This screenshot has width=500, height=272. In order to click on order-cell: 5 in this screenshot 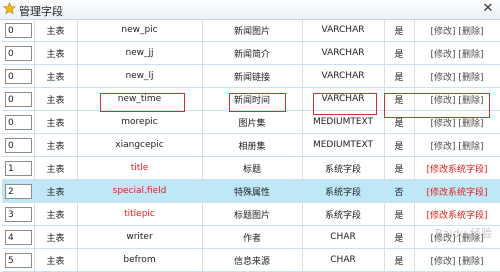, I will do `click(18, 260)`.